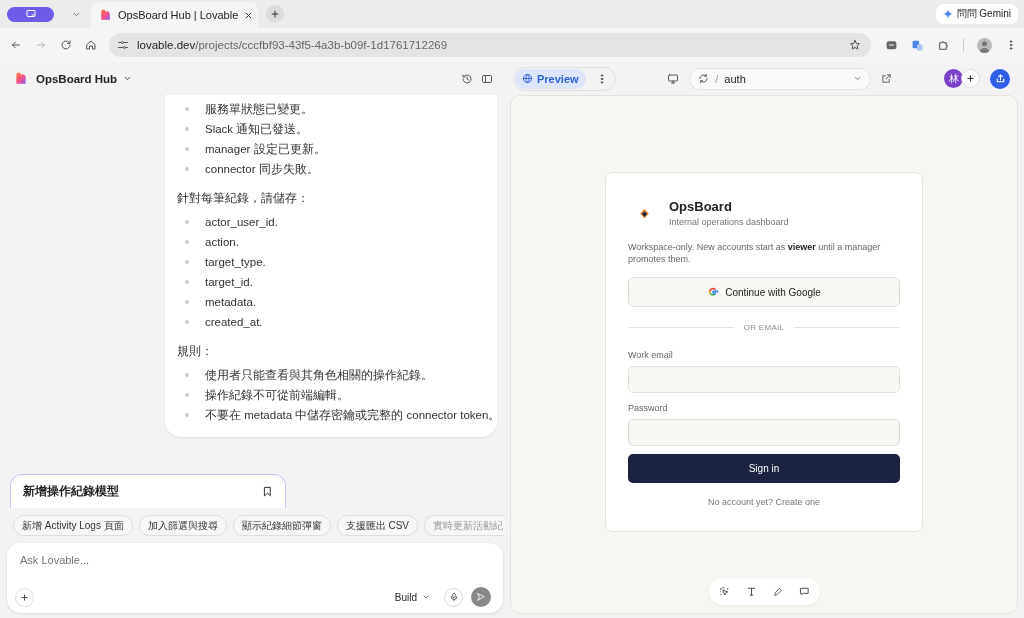  What do you see at coordinates (947, 14) in the screenshot?
I see `sparkle-icon` at bounding box center [947, 14].